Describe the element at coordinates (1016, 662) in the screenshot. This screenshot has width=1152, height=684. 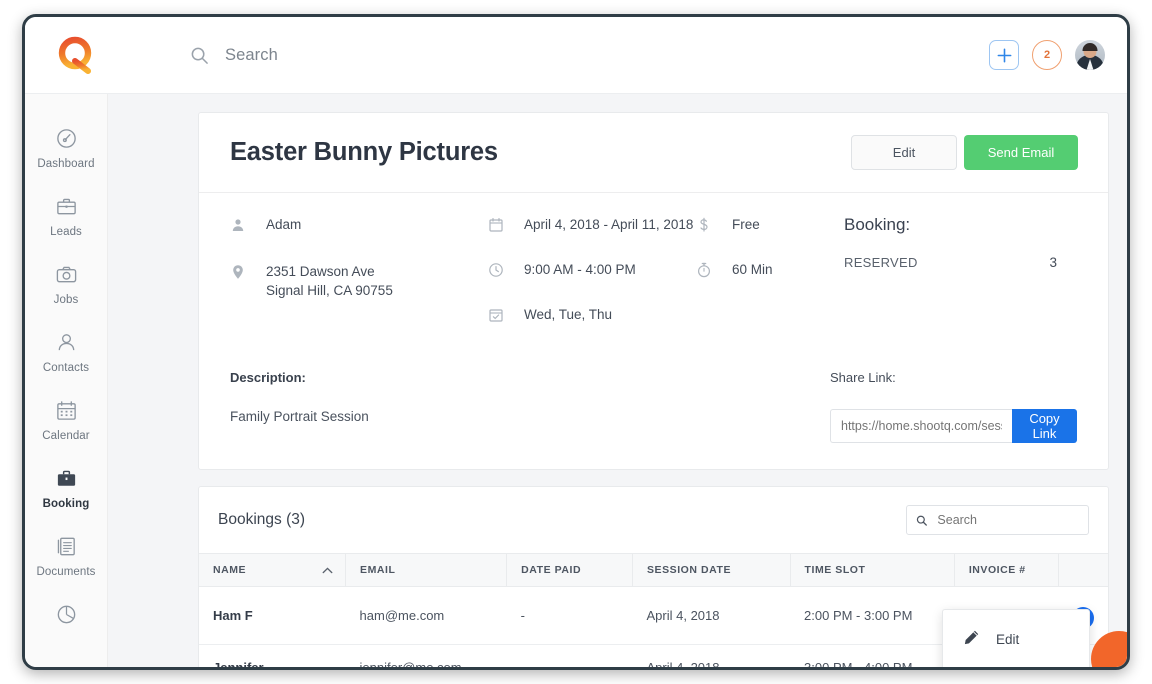
I see `menu-item-email: Email` at that location.